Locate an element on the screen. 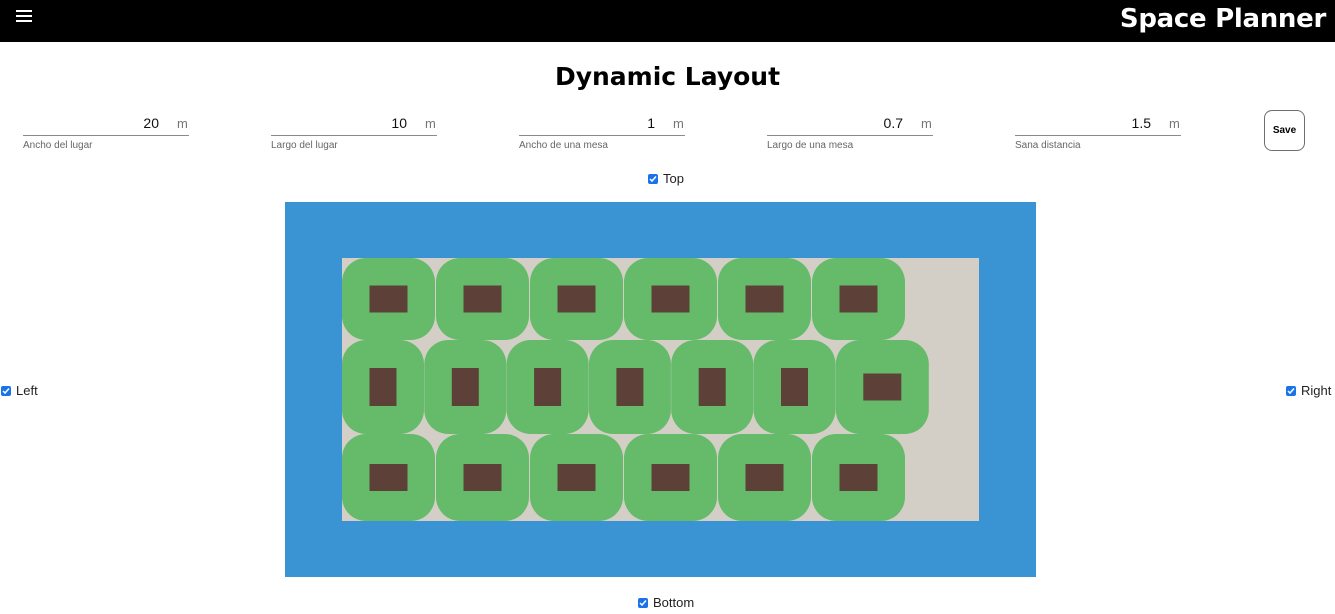 The height and width of the screenshot is (614, 1335). ancho-del-lugar-field: 20 m Ancho del lugar is located at coordinates (106, 132).